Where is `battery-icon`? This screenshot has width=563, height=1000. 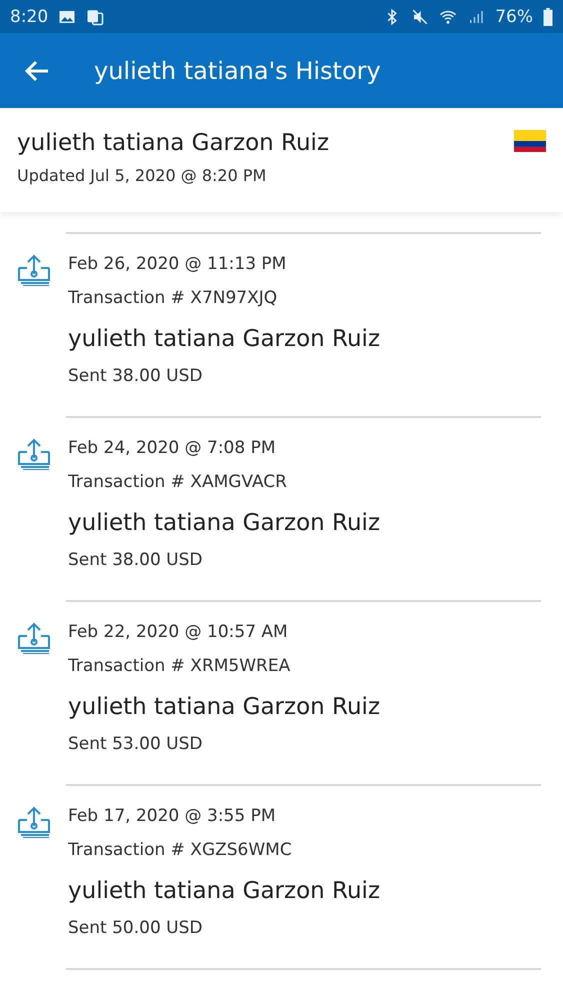 battery-icon is located at coordinates (548, 17).